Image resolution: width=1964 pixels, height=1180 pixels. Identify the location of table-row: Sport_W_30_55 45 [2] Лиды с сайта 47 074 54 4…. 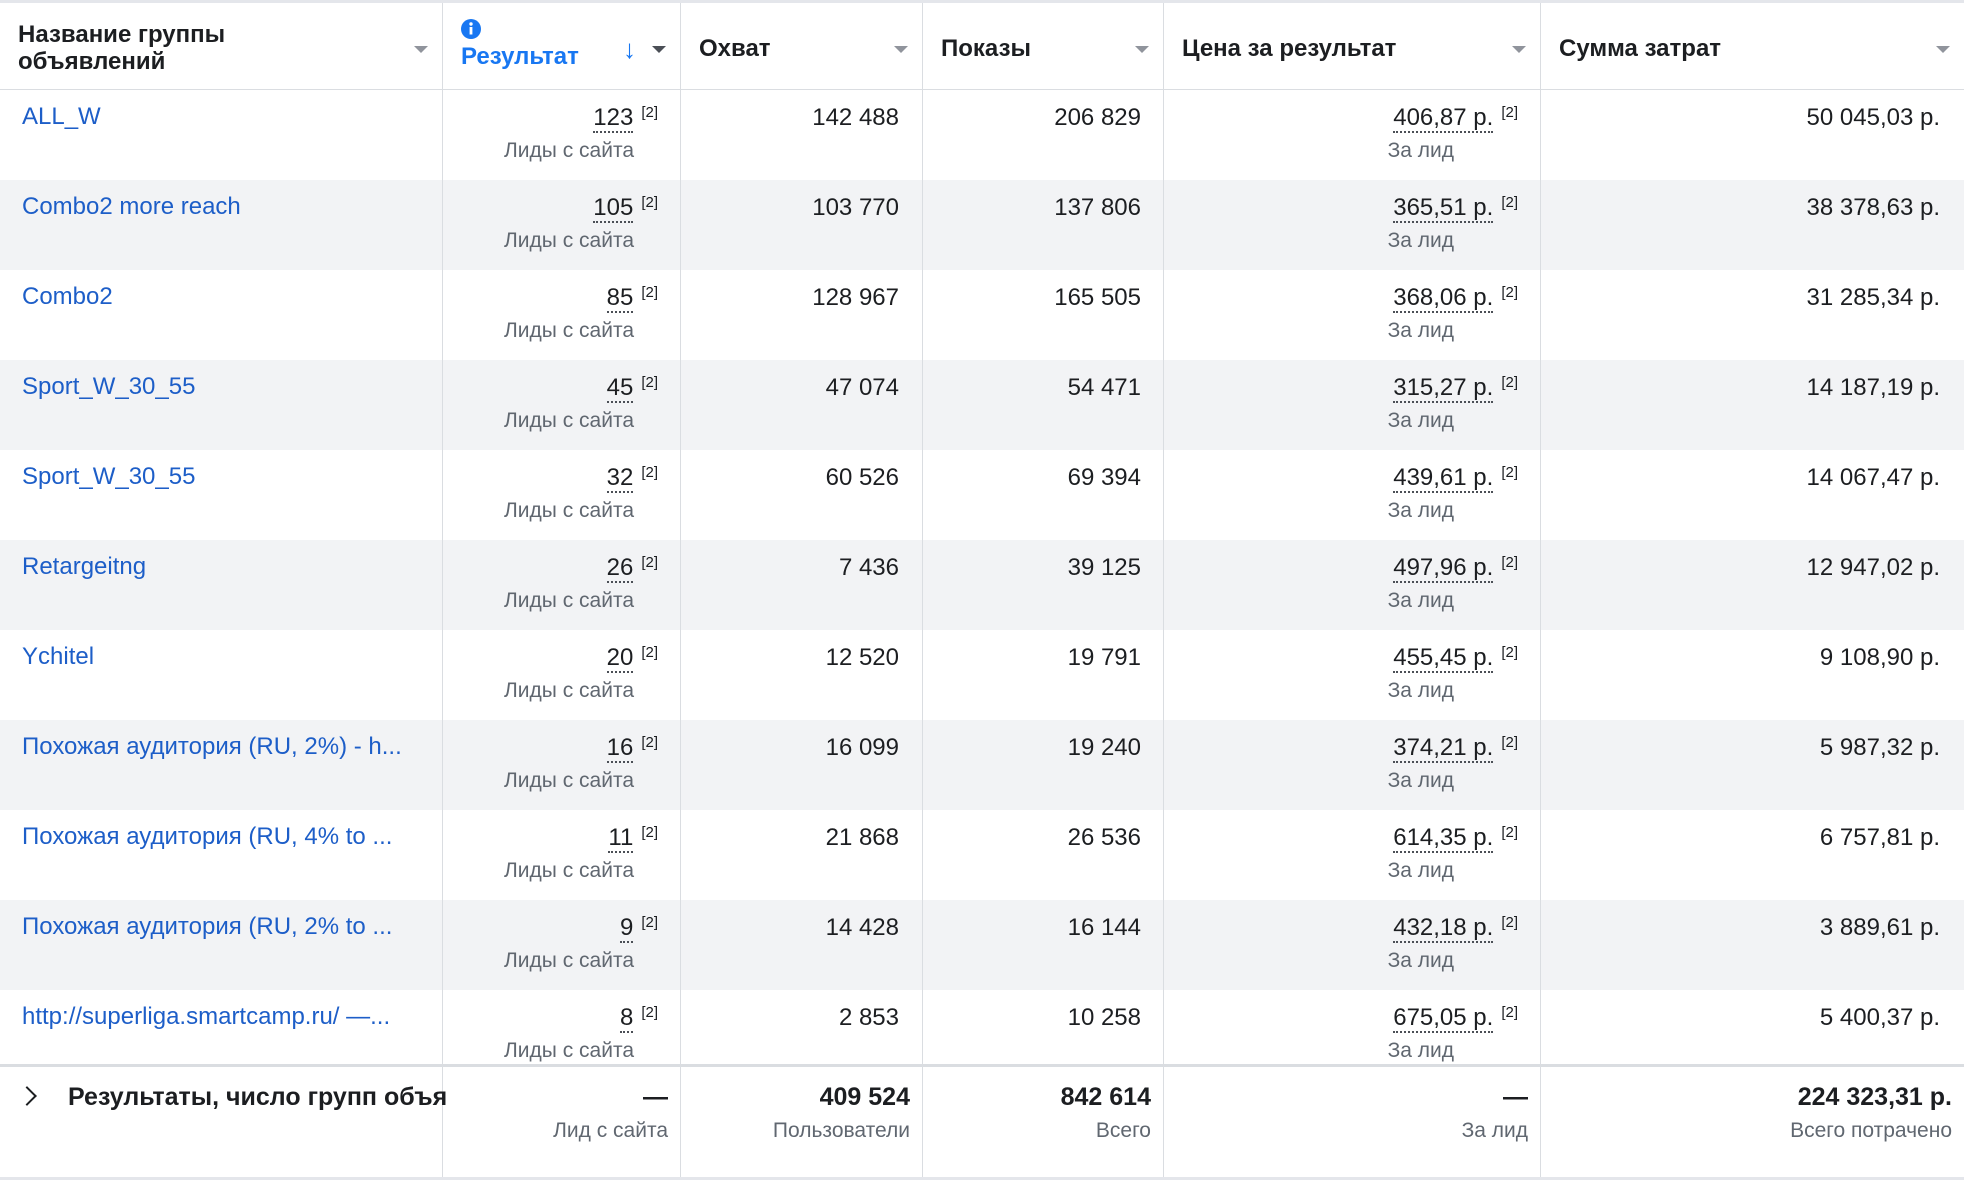
(982, 405).